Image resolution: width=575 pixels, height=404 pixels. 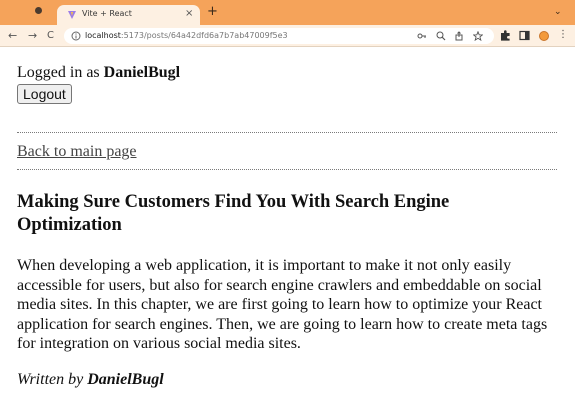 I want to click on share-icon, so click(x=459, y=36).